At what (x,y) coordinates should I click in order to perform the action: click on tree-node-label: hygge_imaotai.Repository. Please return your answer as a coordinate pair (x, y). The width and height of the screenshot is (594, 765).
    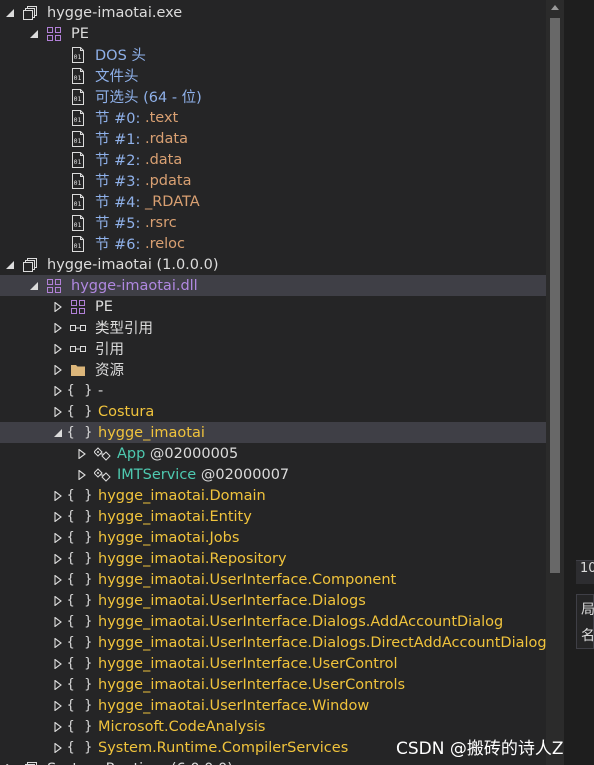
    Looking at the image, I should click on (192, 558).